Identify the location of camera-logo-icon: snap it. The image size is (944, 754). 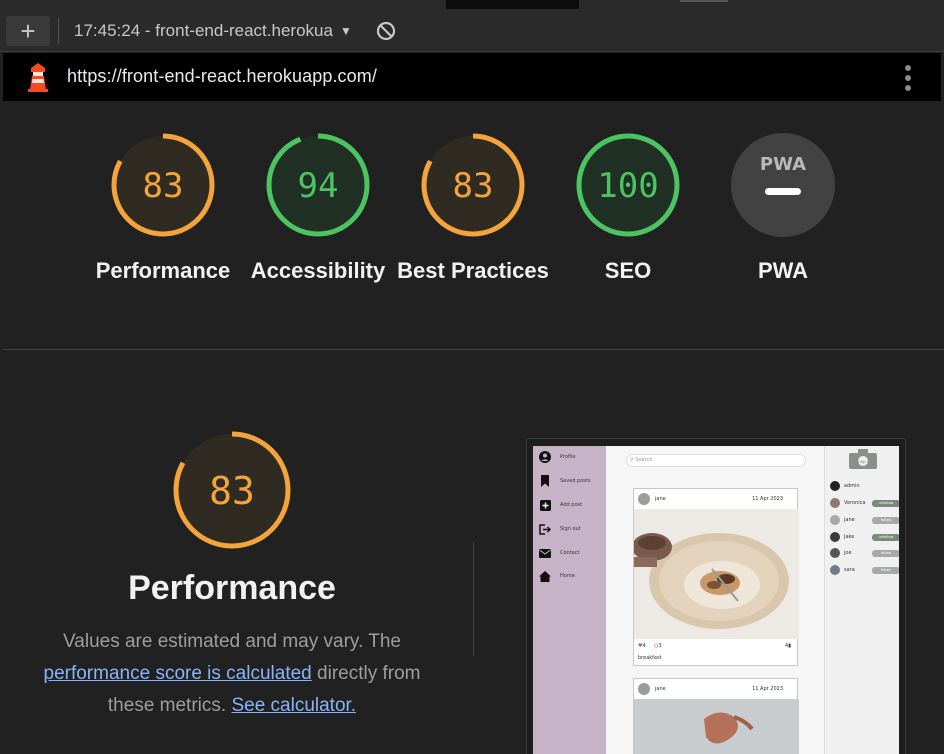
(863, 459).